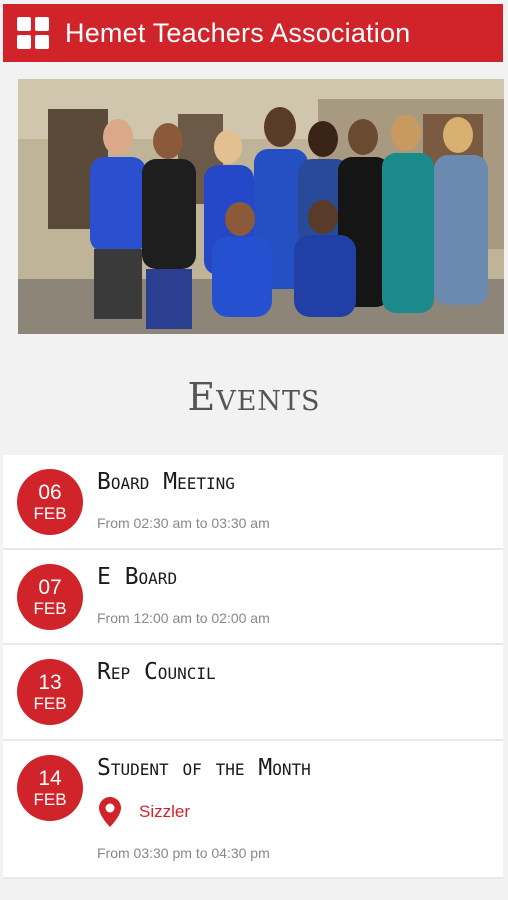 The width and height of the screenshot is (508, 900). I want to click on event-card: 13 FEB Rep Council, so click(253, 693).